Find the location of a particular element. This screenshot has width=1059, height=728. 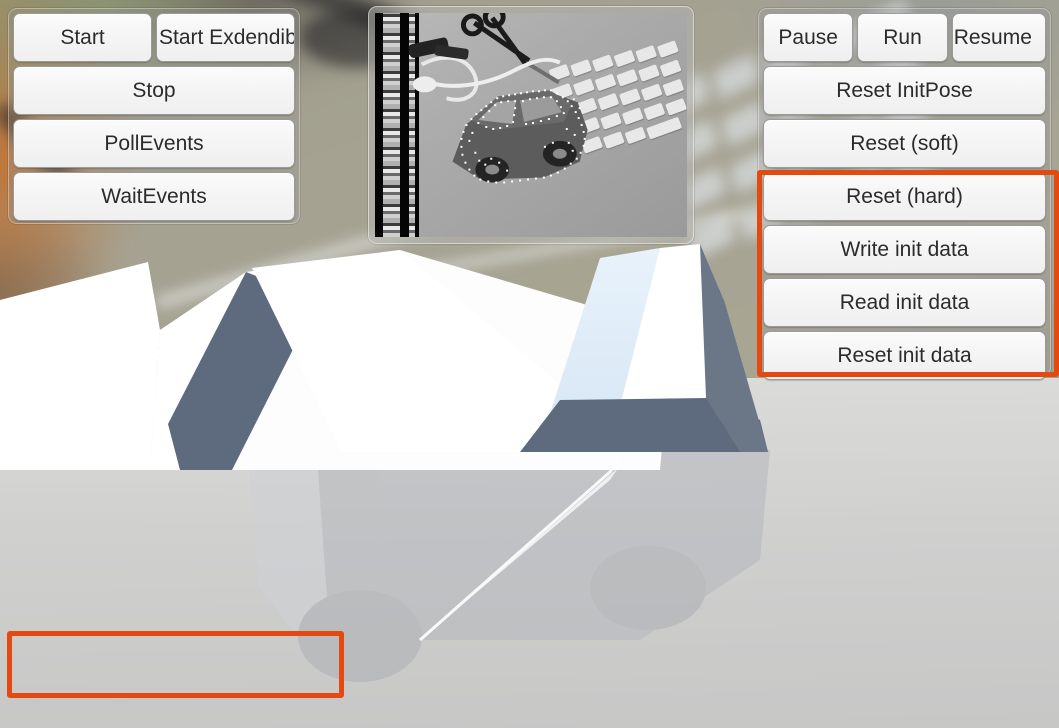

resume-button: Resume is located at coordinates (998, 37).